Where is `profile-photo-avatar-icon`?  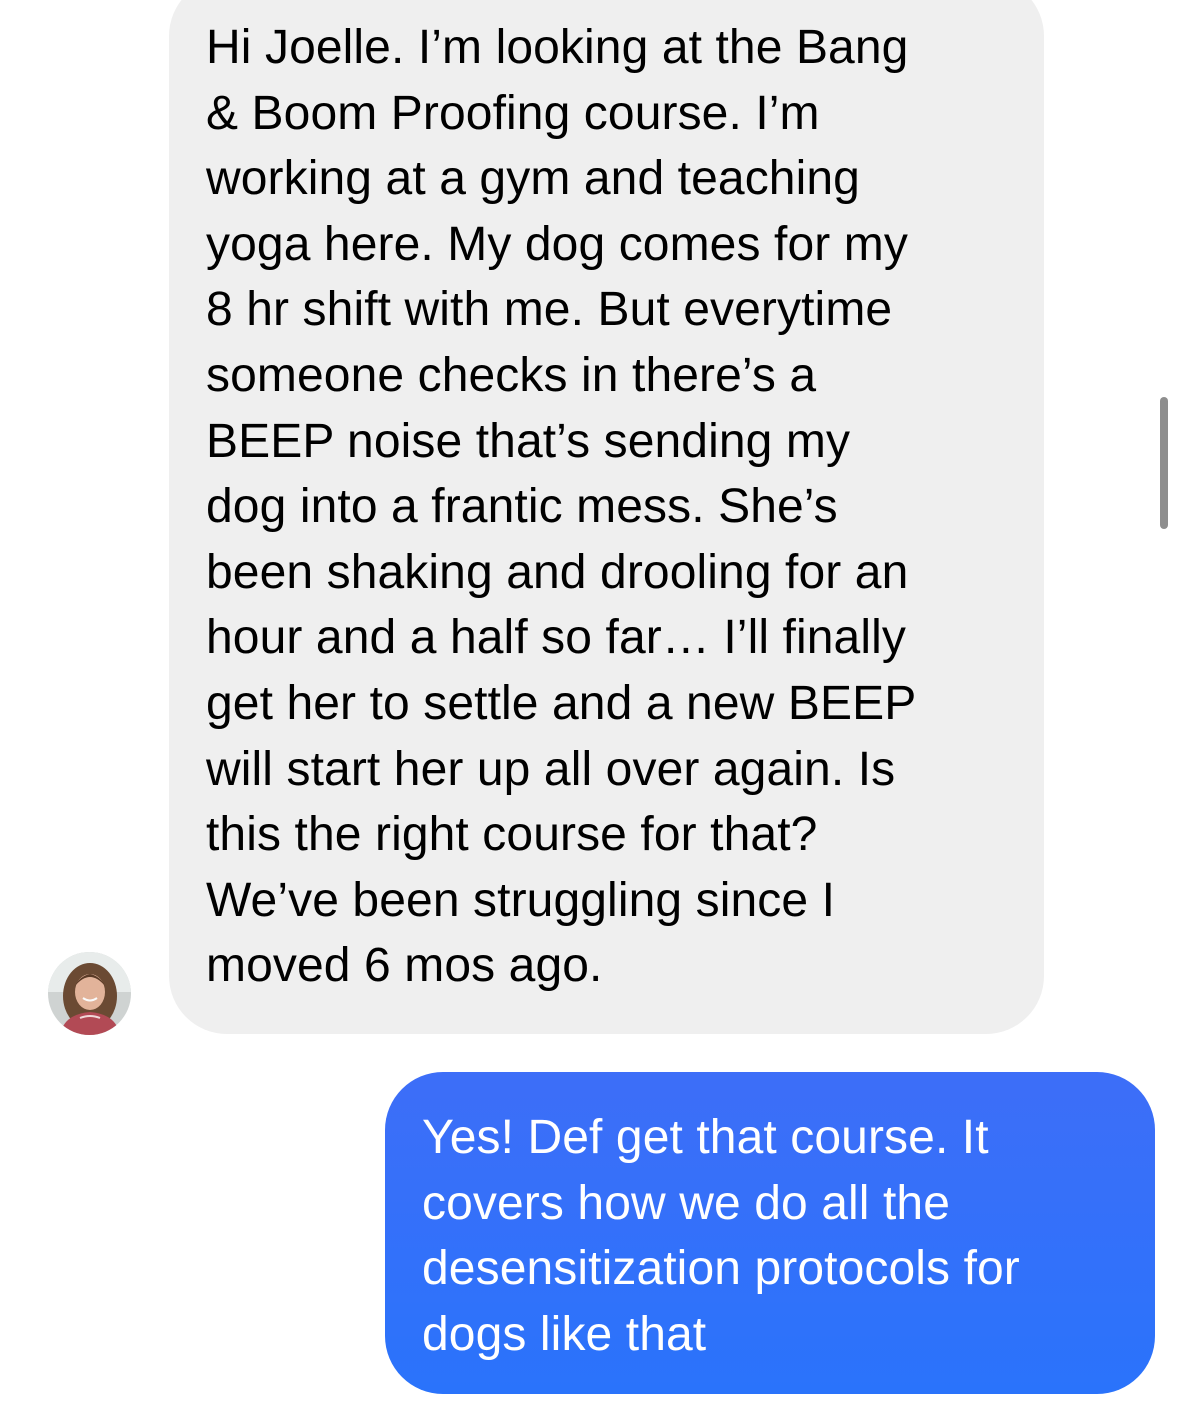 profile-photo-avatar-icon is located at coordinates (89, 993).